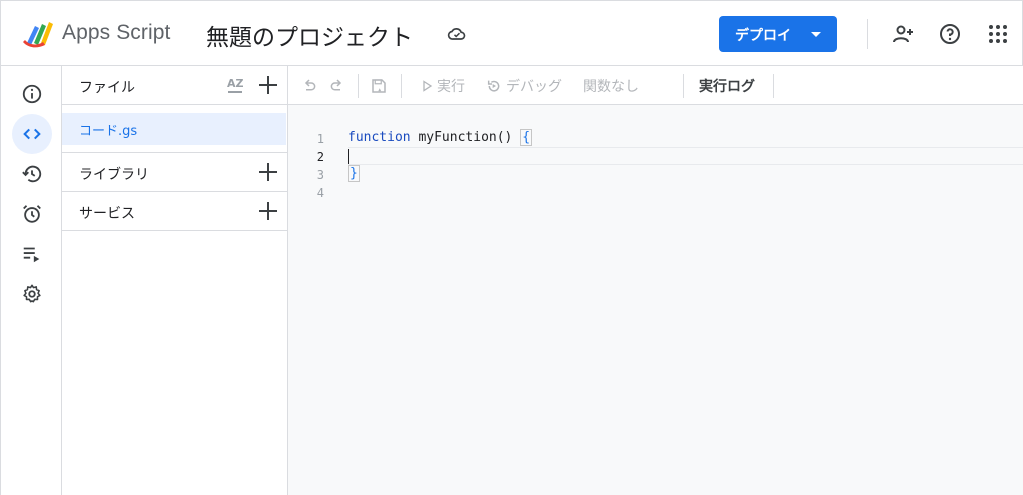  I want to click on undo-button, so click(309, 86).